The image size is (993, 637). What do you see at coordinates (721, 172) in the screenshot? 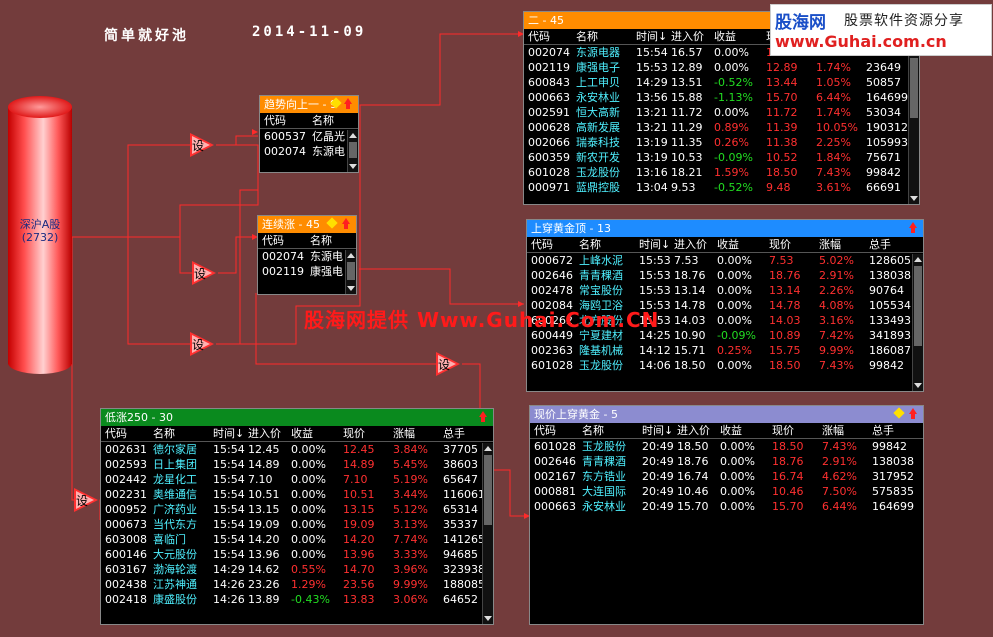
I see `table-row: 601028 玉龙股份 13:16 18.21 1.59% 18.50 7.43% 99842` at bounding box center [721, 172].